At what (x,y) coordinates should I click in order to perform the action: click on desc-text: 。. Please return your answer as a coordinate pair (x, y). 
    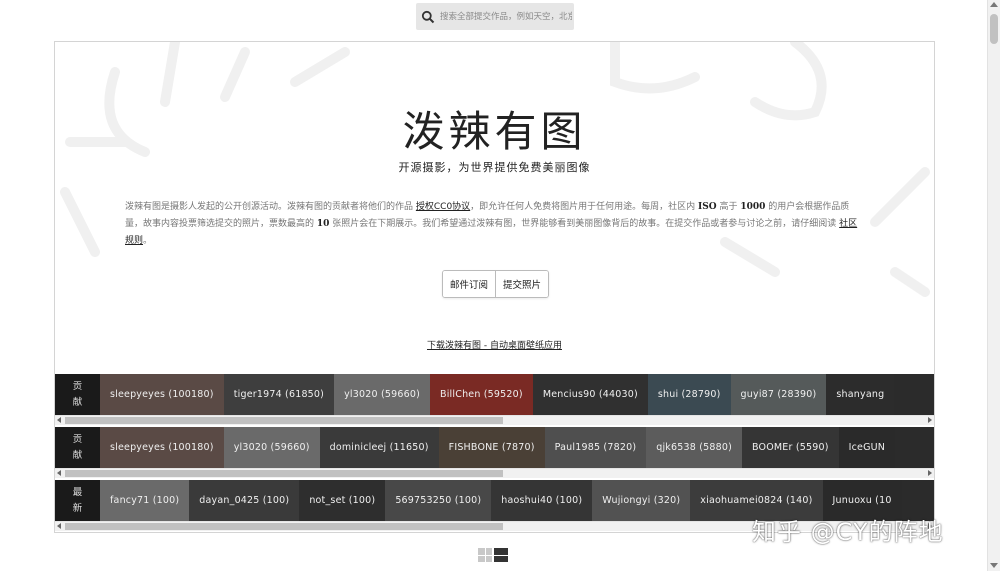
    Looking at the image, I should click on (148, 241).